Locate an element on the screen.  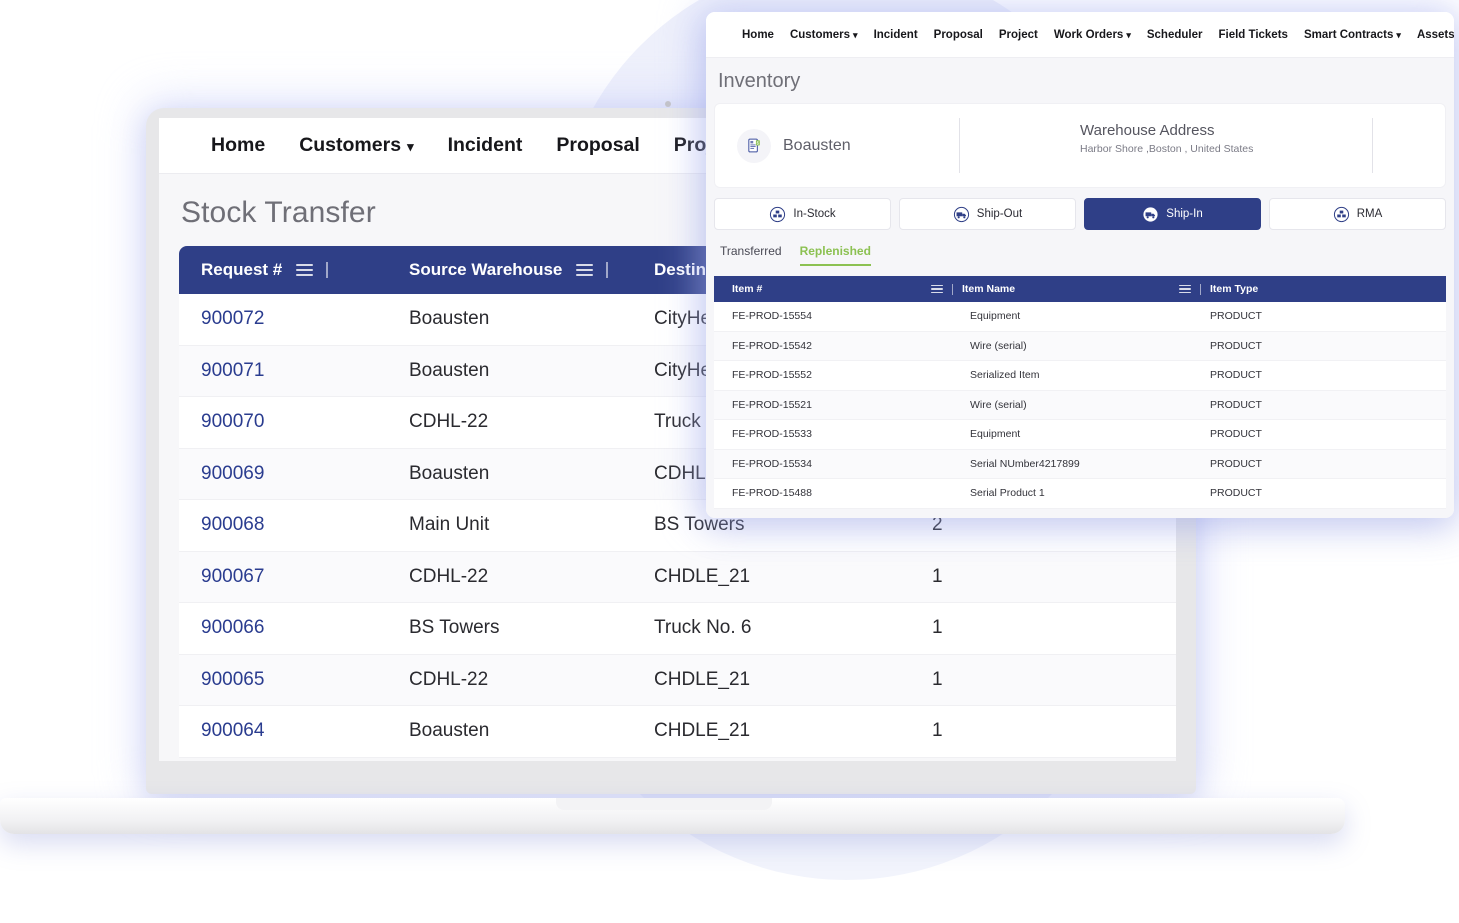
table-row: FE-PROD-15554 Equipment PRODUCT is located at coordinates (1080, 317).